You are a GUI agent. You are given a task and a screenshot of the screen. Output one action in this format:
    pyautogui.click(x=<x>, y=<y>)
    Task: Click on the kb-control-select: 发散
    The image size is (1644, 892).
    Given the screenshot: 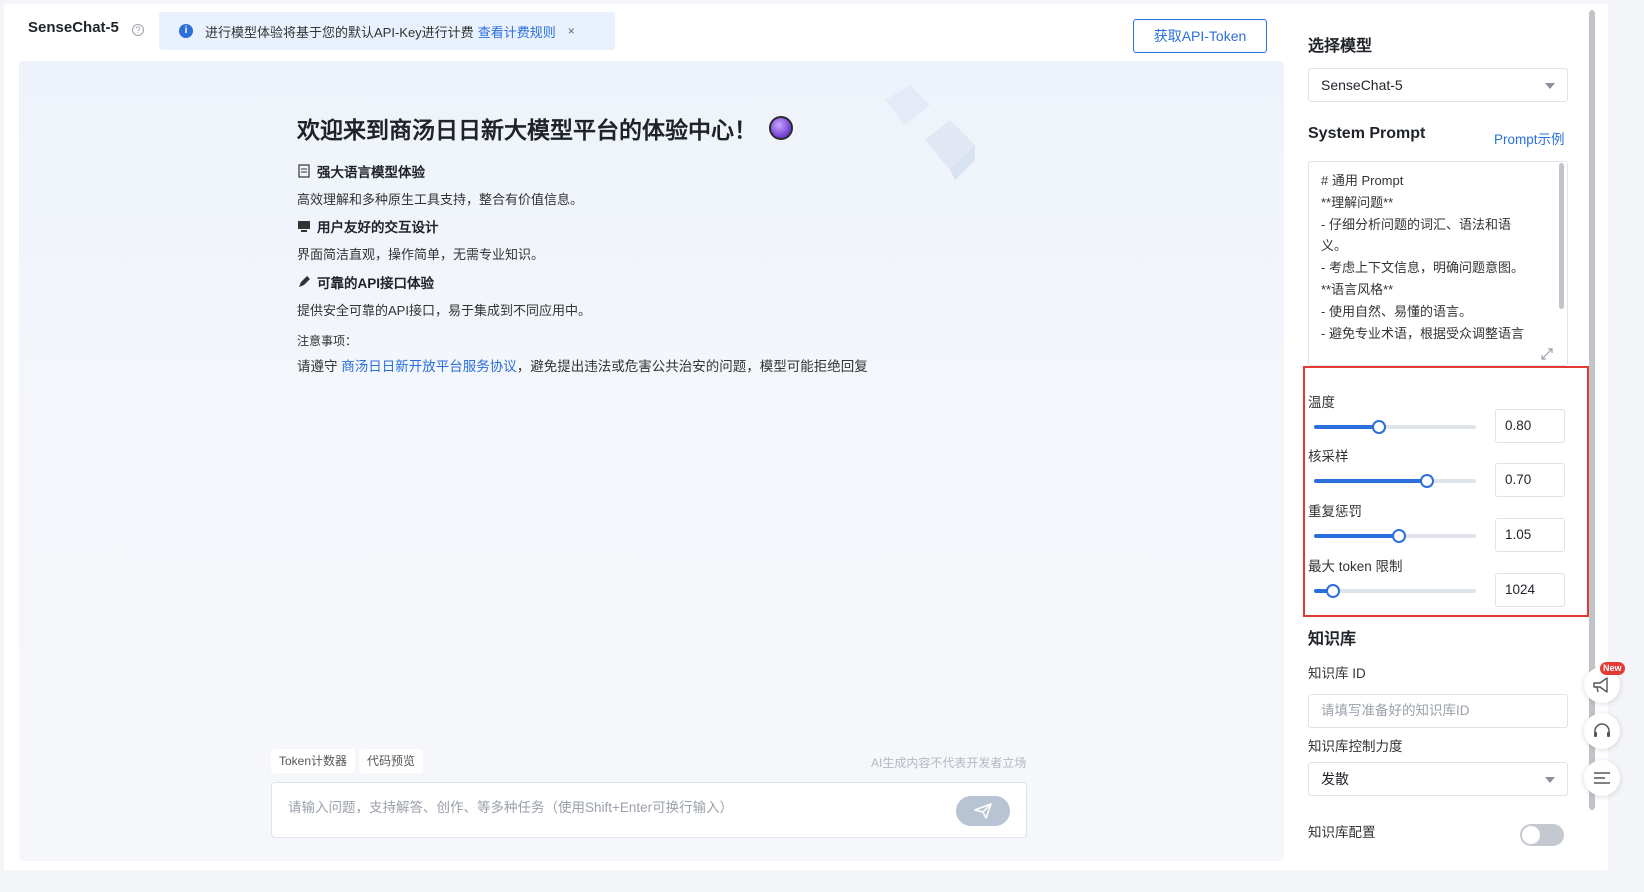 What is the action you would take?
    pyautogui.click(x=1438, y=779)
    